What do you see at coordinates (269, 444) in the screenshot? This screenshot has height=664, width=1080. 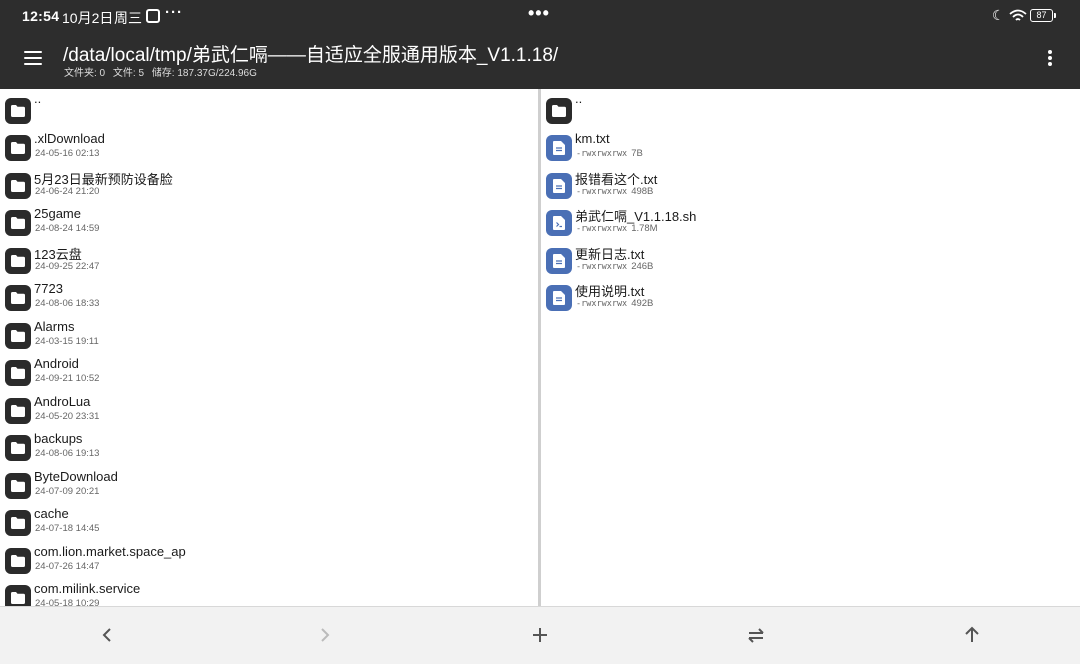 I see `folder-list-item: backups 24-08-06 19:13` at bounding box center [269, 444].